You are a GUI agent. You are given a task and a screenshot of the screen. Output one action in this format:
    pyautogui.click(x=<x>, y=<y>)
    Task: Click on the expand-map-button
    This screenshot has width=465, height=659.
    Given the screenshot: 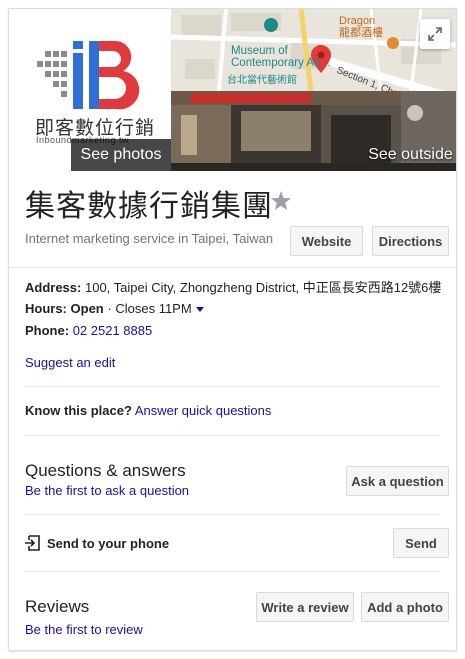 What is the action you would take?
    pyautogui.click(x=435, y=34)
    